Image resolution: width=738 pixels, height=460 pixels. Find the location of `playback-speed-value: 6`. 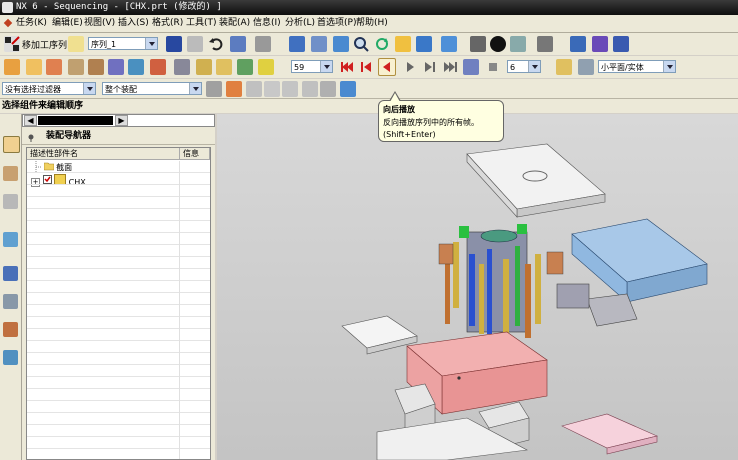

playback-speed-value: 6 is located at coordinates (513, 67).